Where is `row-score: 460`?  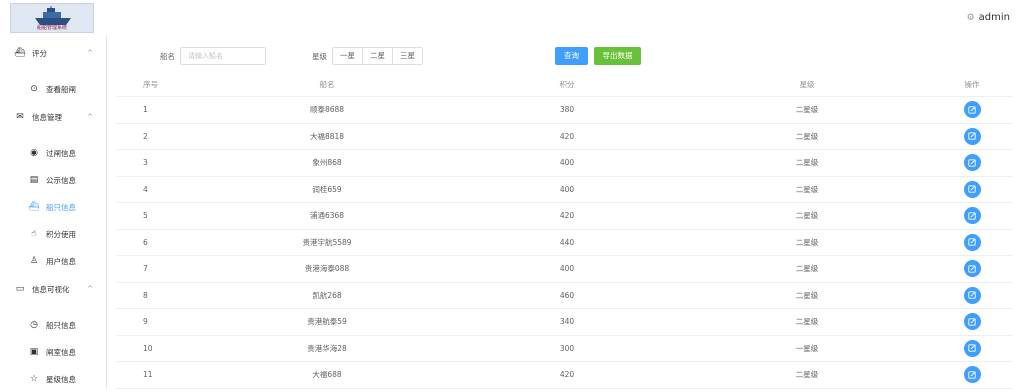 row-score: 460 is located at coordinates (567, 295).